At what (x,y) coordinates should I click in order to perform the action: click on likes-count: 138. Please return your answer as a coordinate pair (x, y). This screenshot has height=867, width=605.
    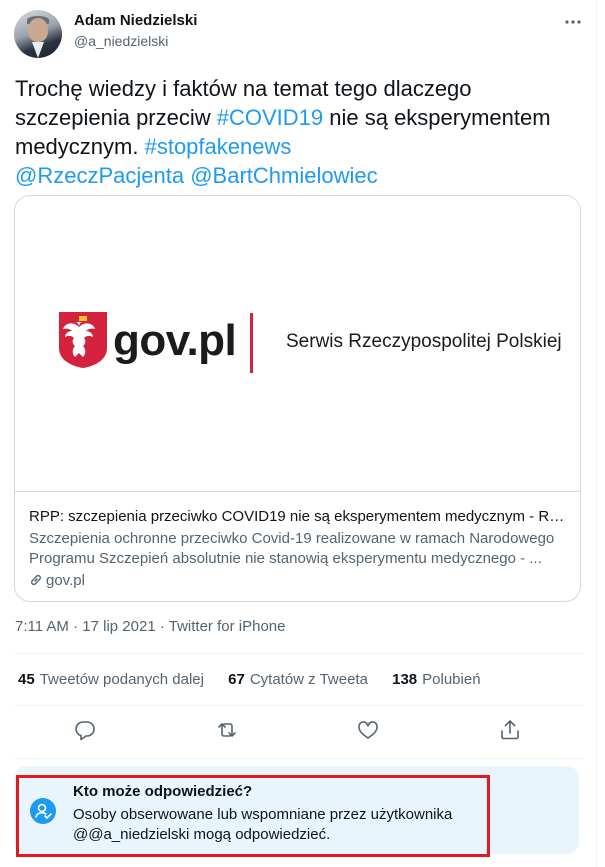
    Looking at the image, I should click on (405, 679).